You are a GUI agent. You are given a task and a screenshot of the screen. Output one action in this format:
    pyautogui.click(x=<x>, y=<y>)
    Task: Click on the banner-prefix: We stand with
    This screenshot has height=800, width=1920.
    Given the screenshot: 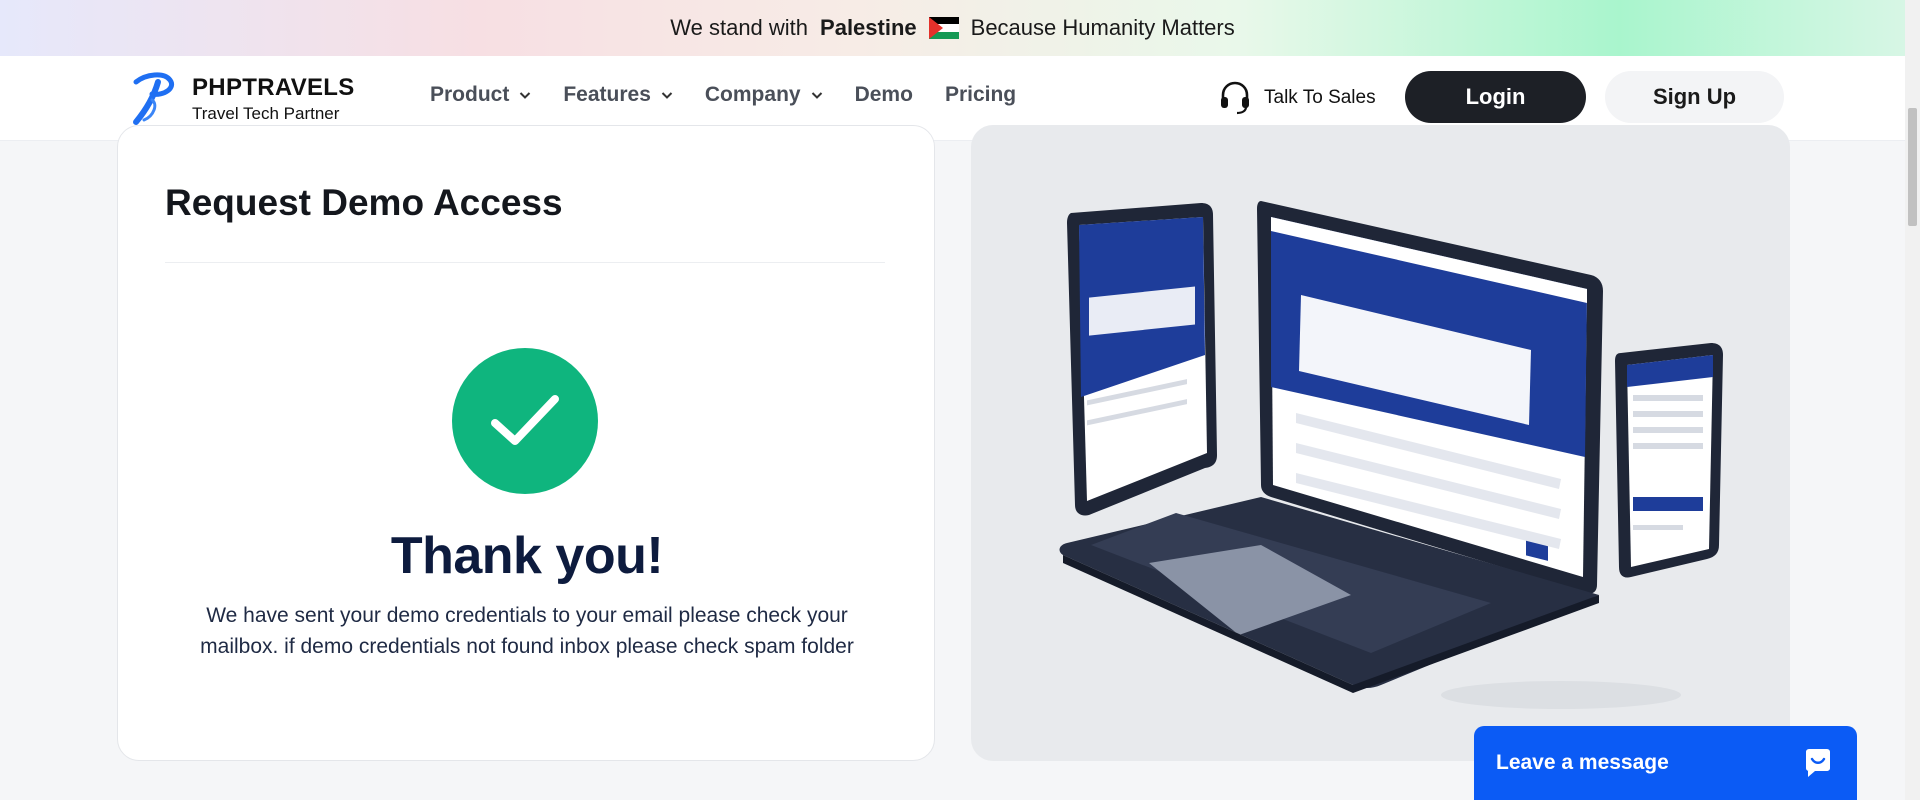 What is the action you would take?
    pyautogui.click(x=739, y=27)
    